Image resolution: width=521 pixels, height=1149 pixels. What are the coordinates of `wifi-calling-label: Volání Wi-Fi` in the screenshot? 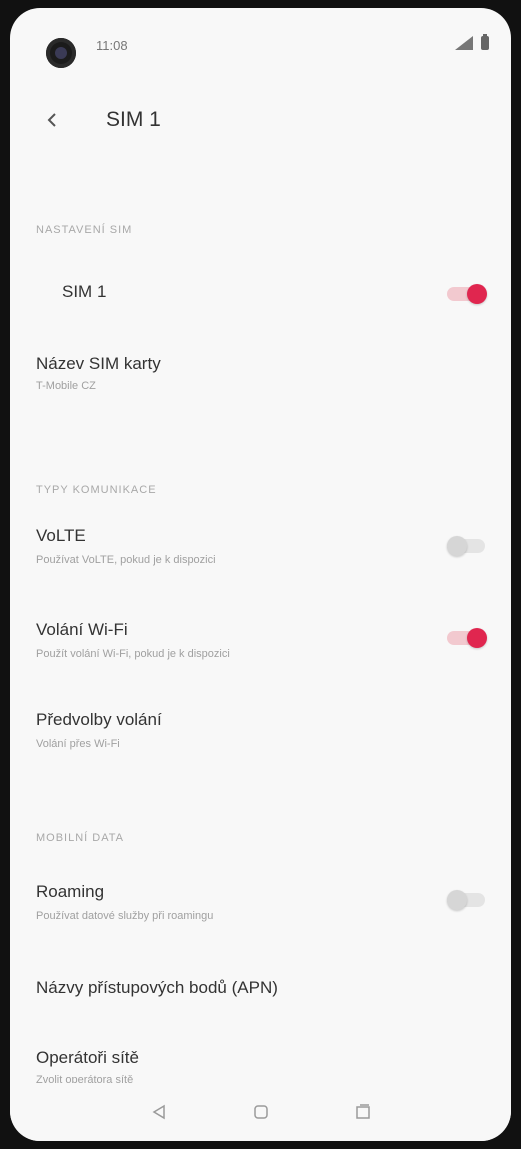 It's located at (82, 629).